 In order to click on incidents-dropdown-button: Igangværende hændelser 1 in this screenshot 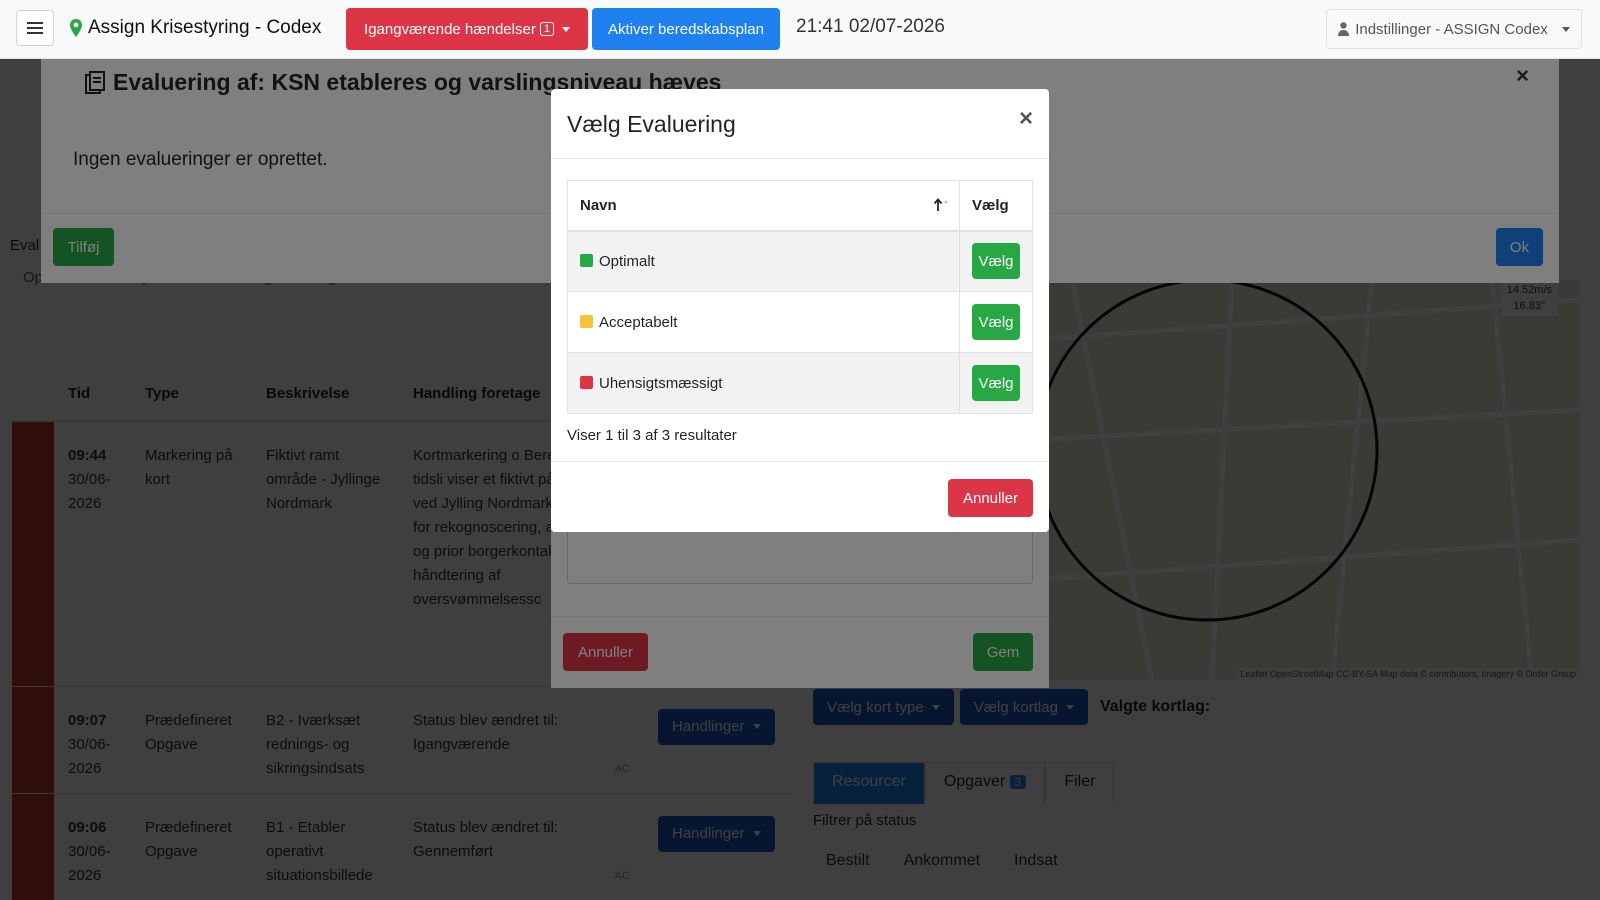, I will do `click(467, 29)`.